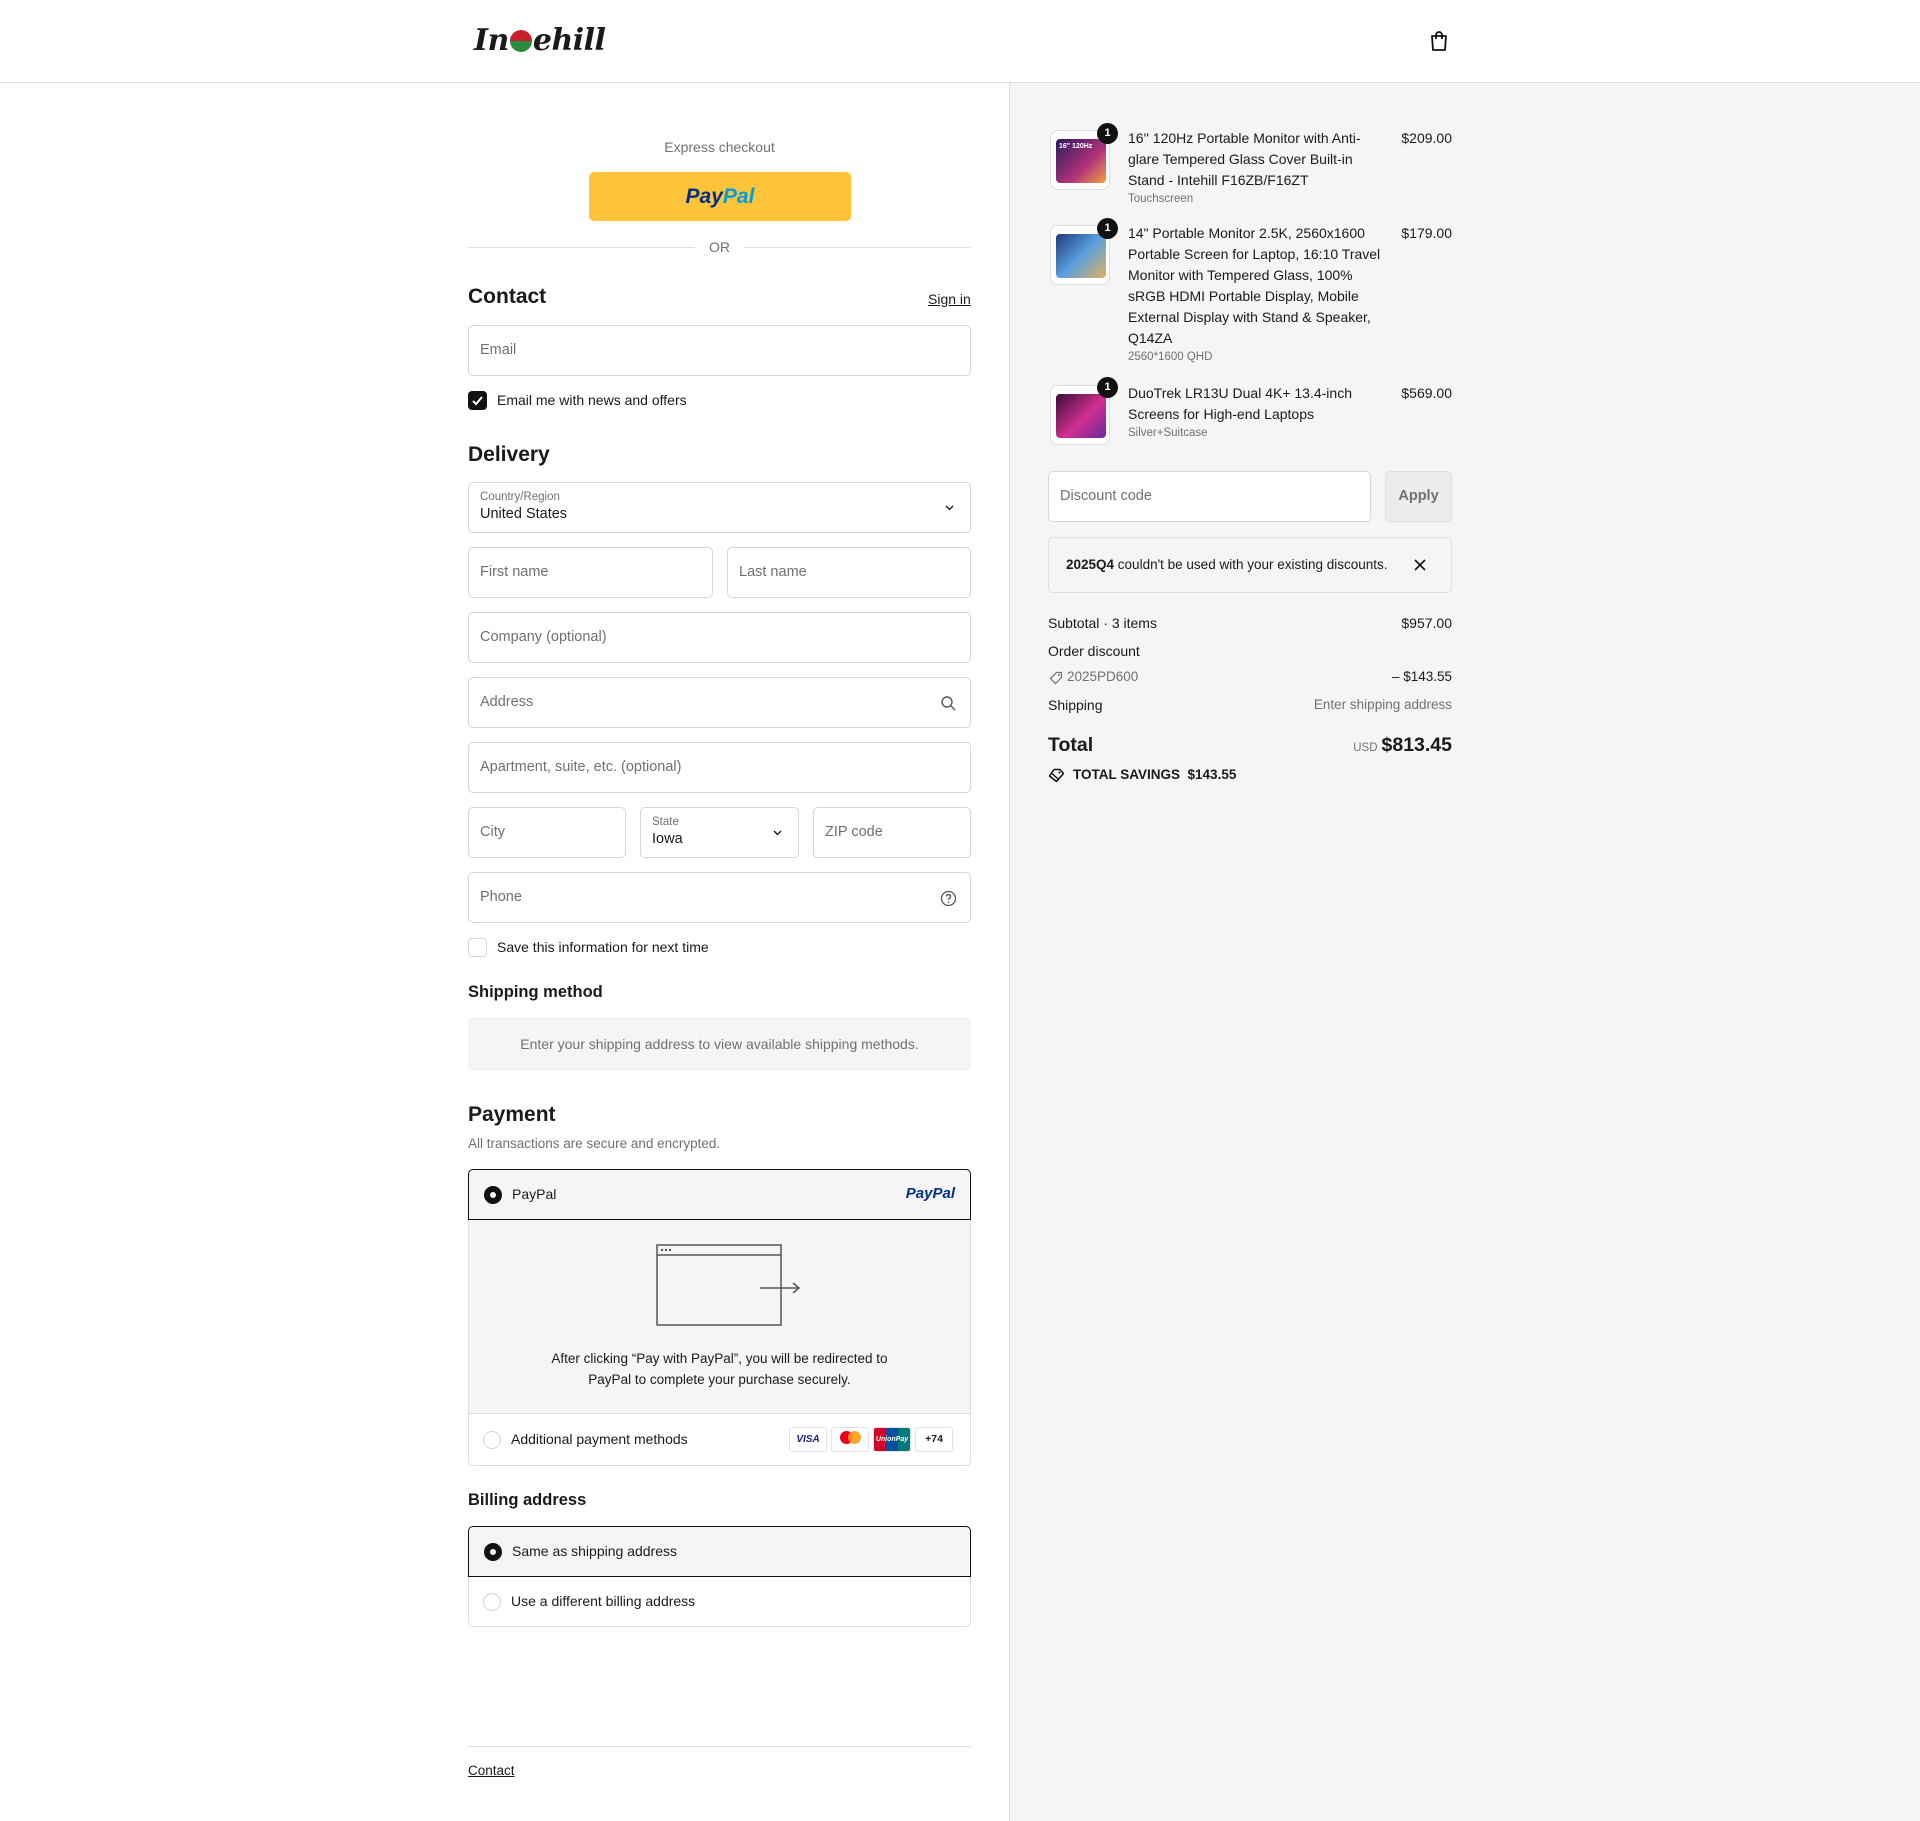  Describe the element at coordinates (719, 147) in the screenshot. I see `express-checkout-label: Express checkout` at that location.